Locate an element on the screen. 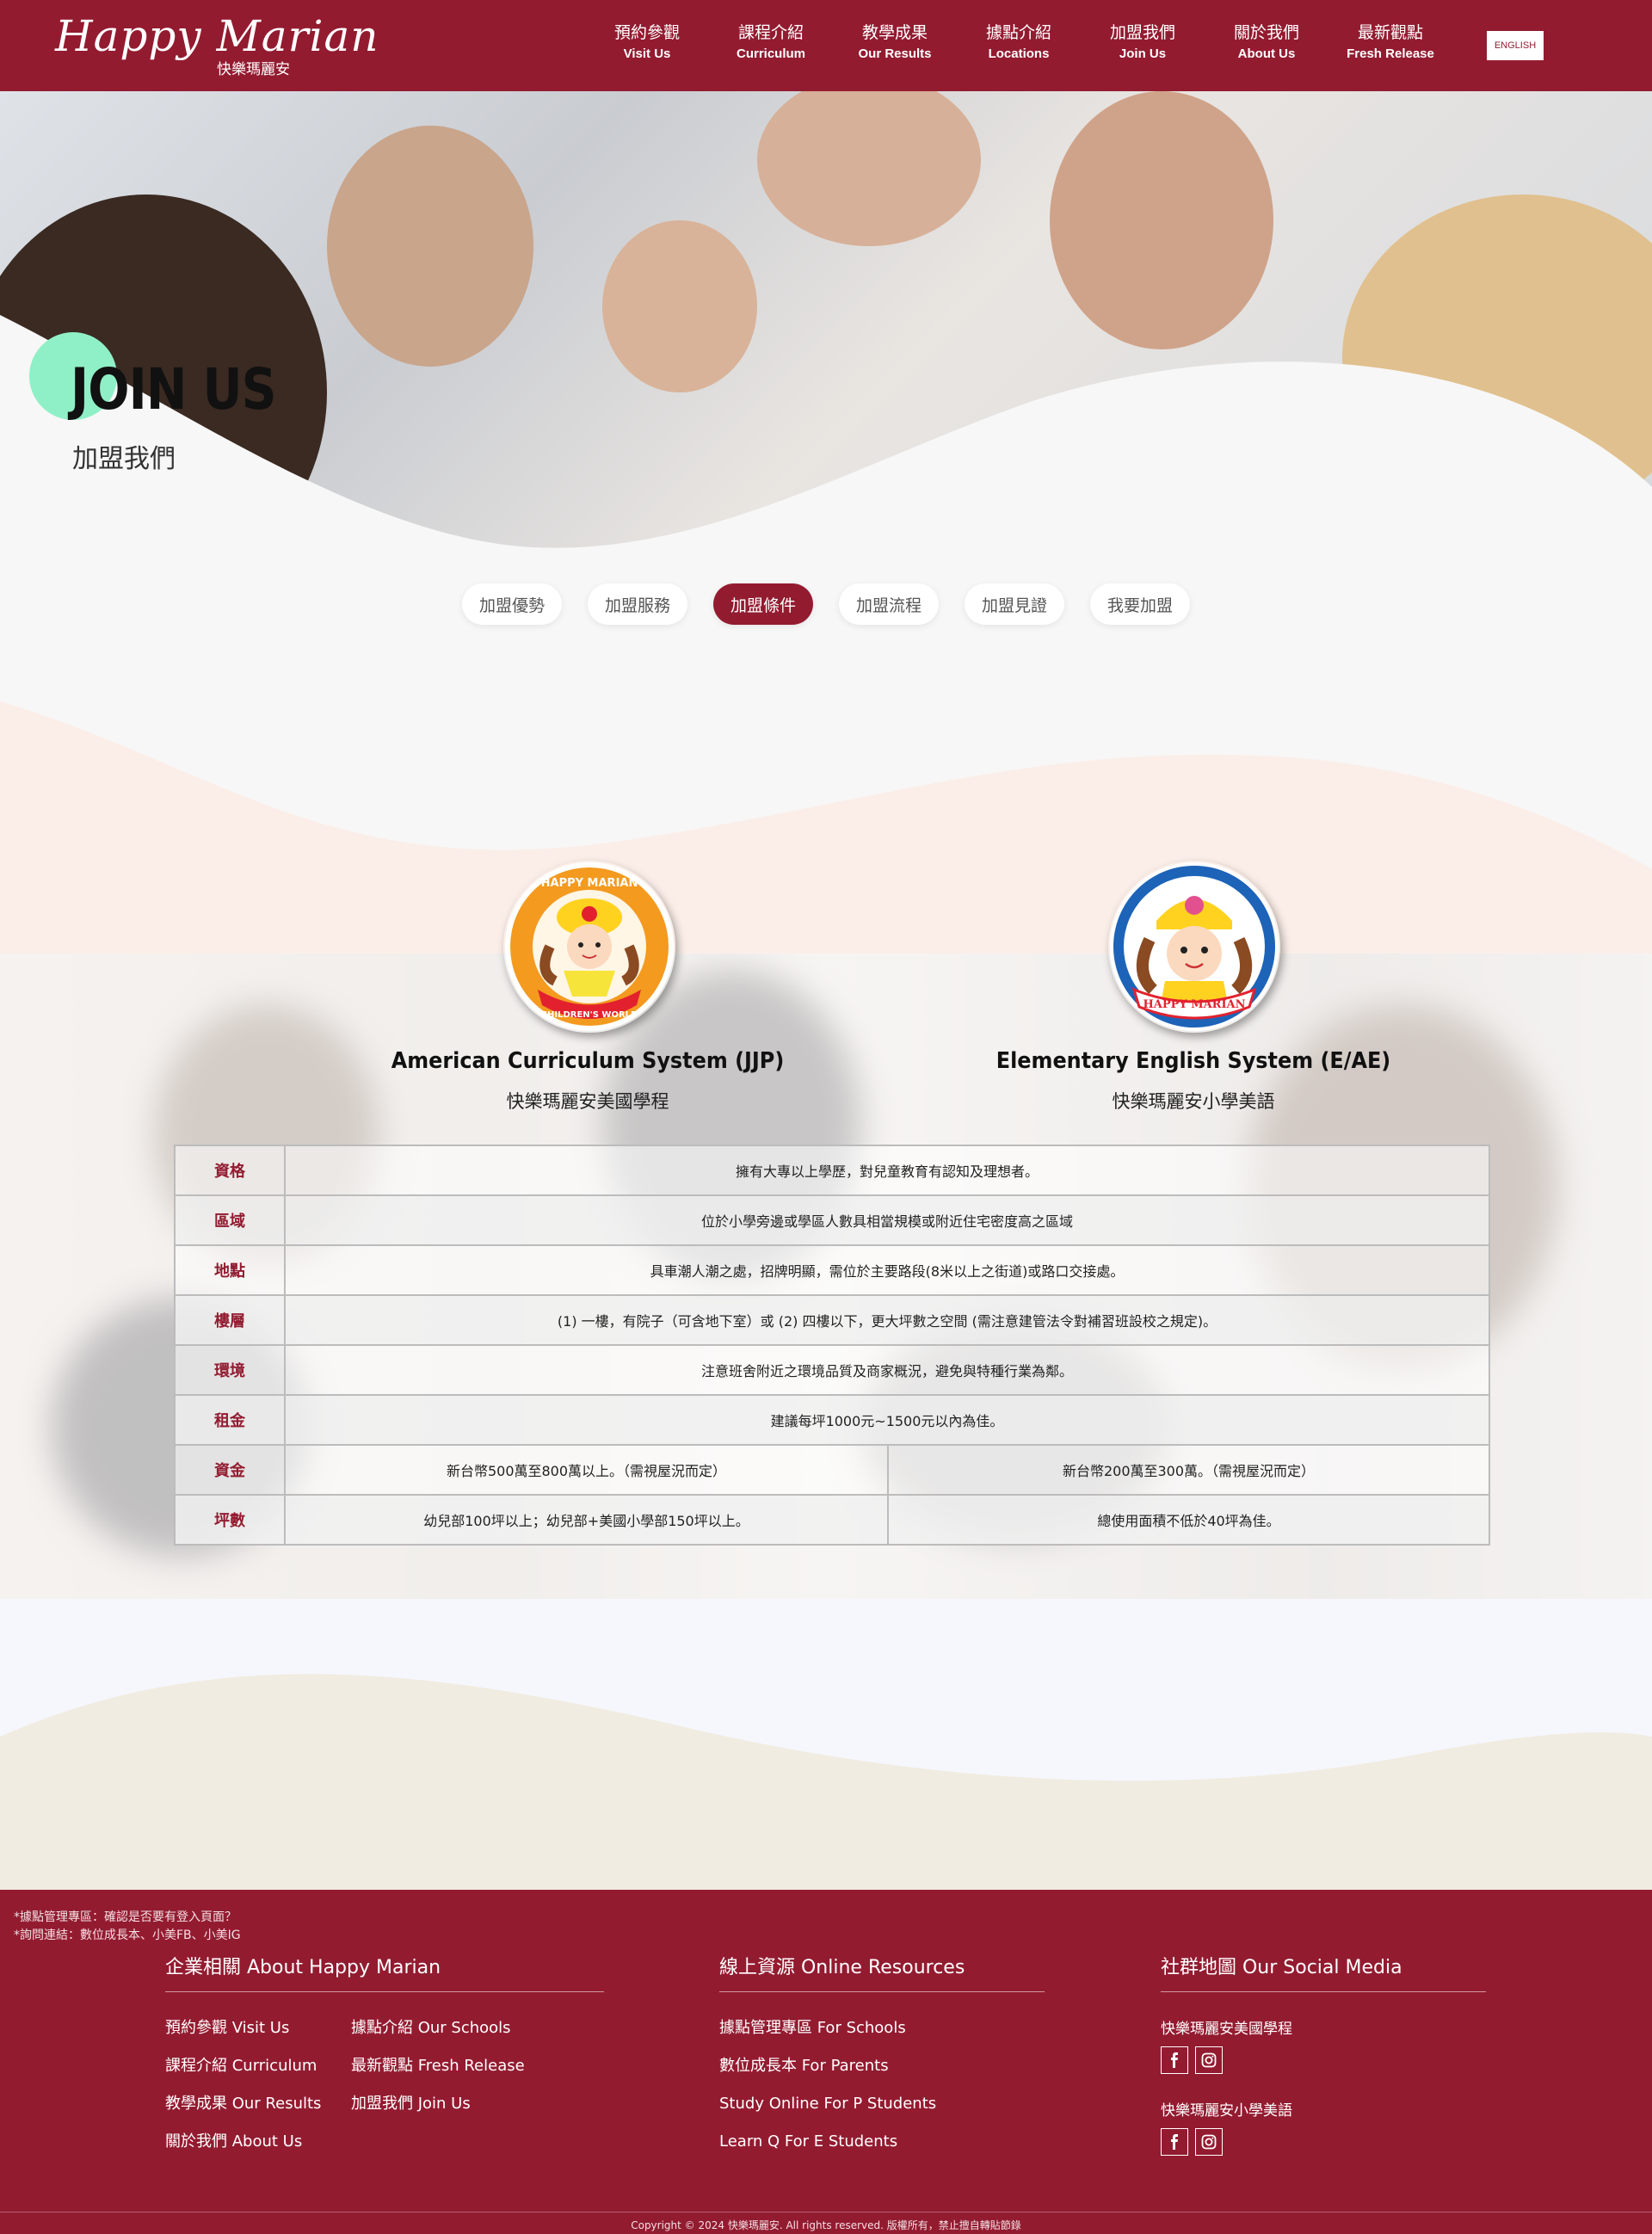 Image resolution: width=1652 pixels, height=2234 pixels. nav-label-en: About Us is located at coordinates (1266, 54).